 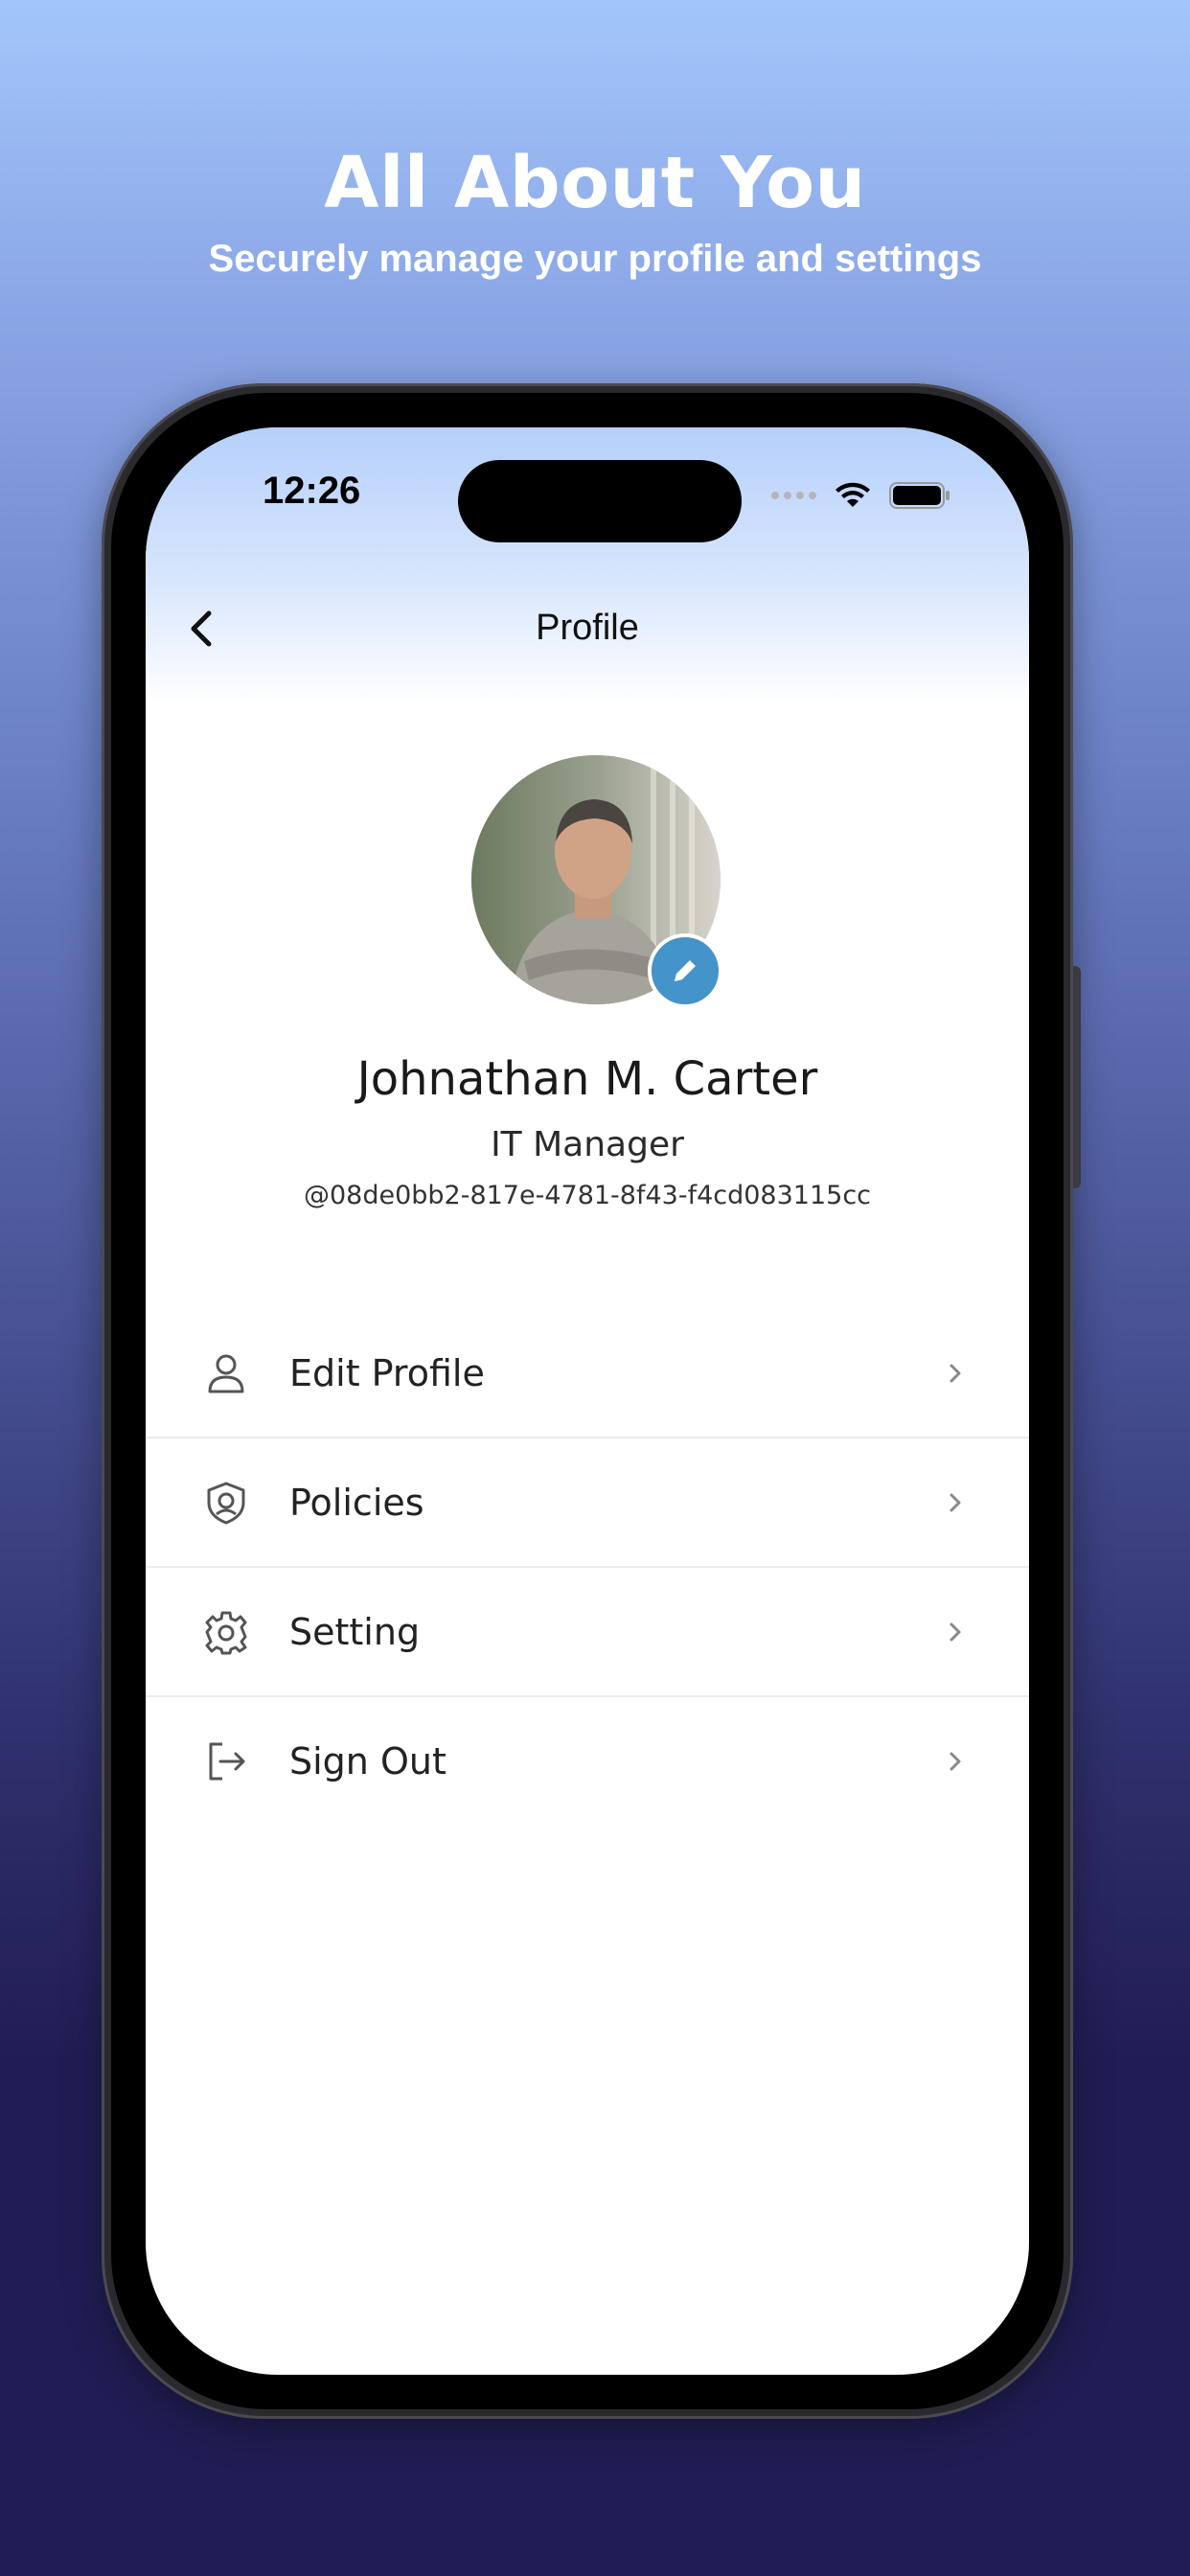 I want to click on wifi-icon, so click(x=853, y=494).